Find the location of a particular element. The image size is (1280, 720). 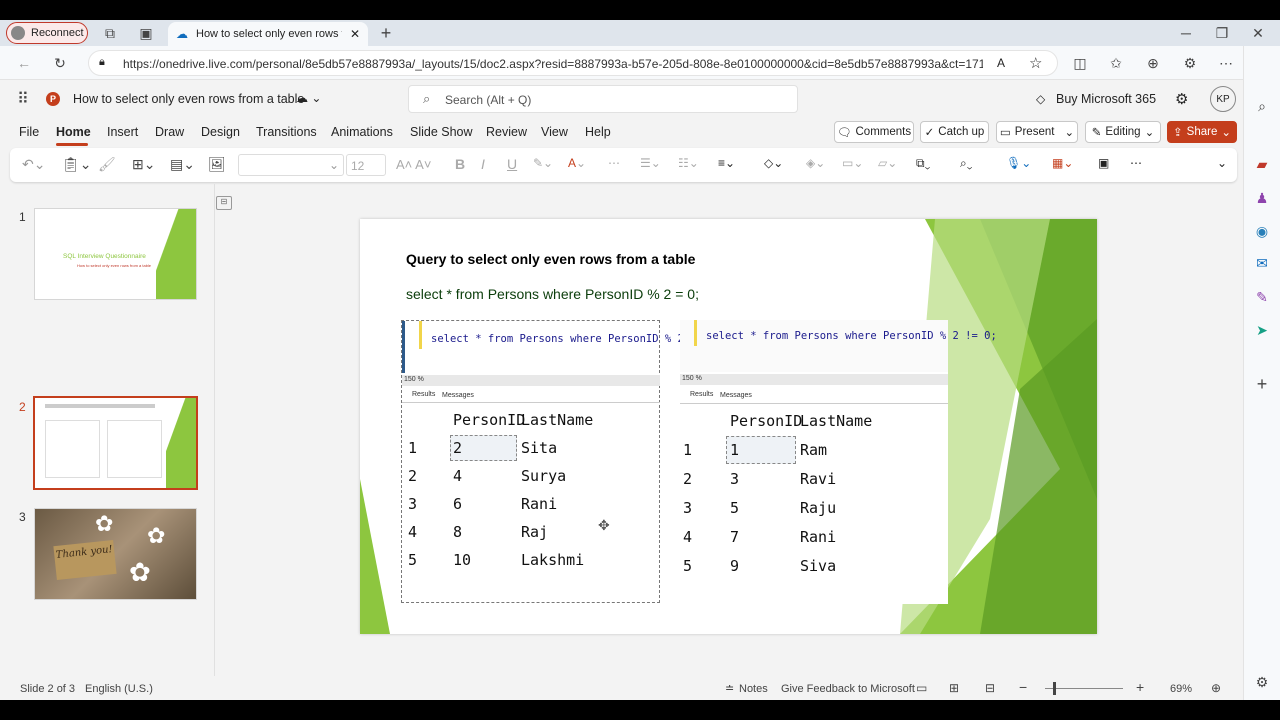

collapse-pane-icon: ⊟ is located at coordinates (224, 203).